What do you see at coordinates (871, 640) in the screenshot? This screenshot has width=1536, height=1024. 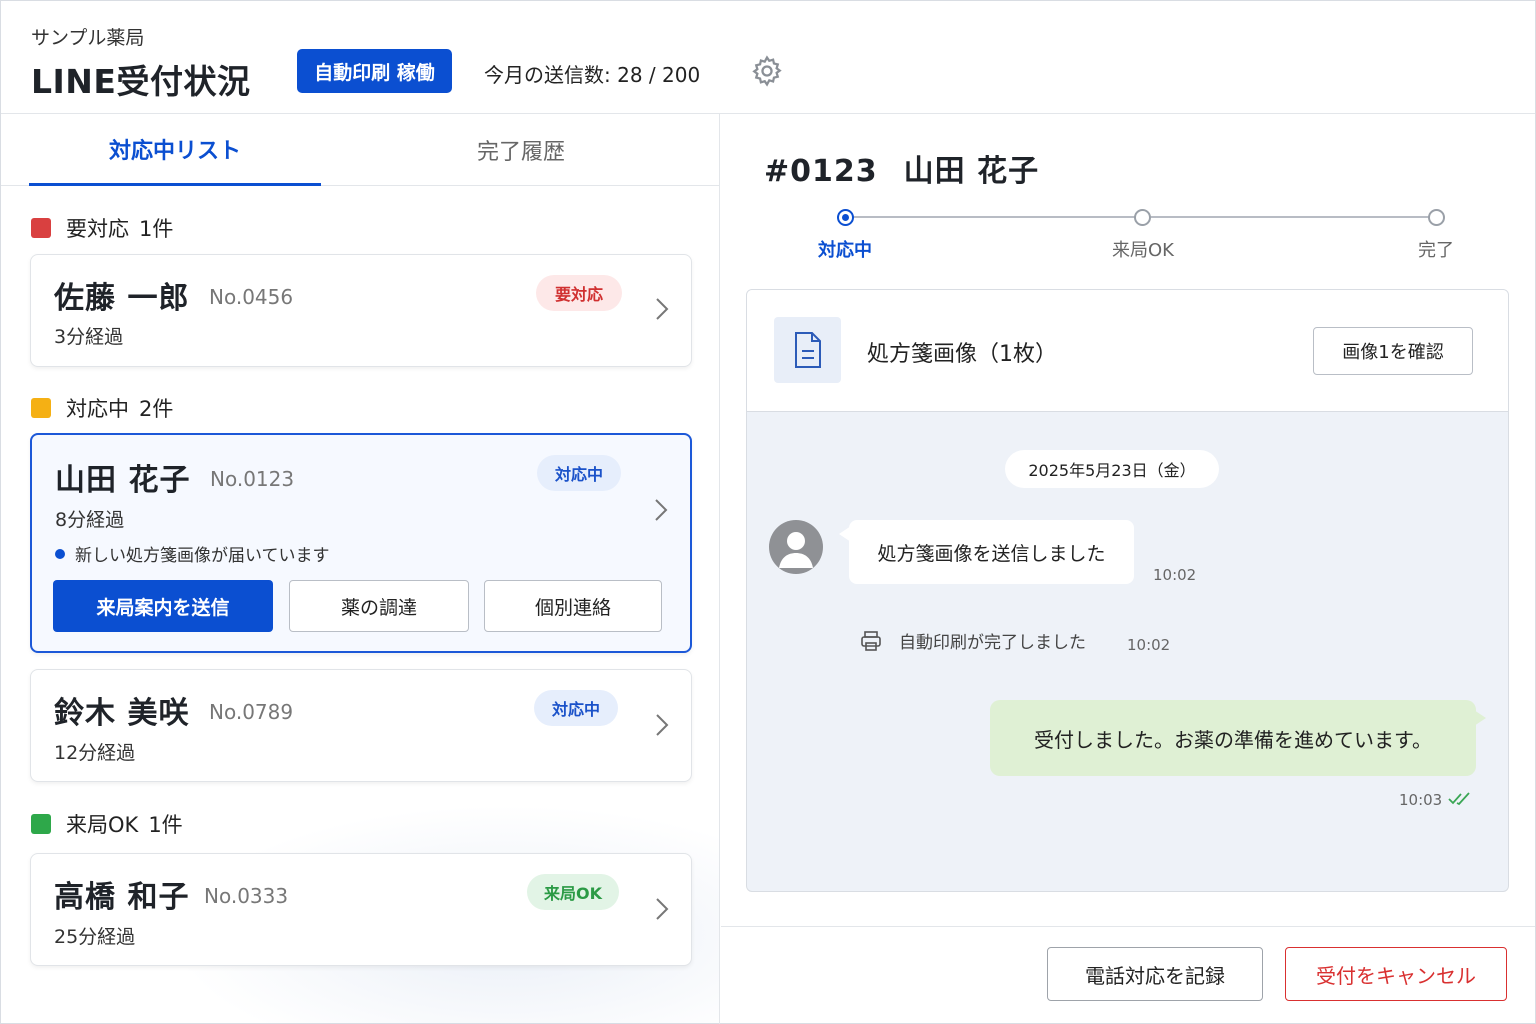 I see `printer-icon` at bounding box center [871, 640].